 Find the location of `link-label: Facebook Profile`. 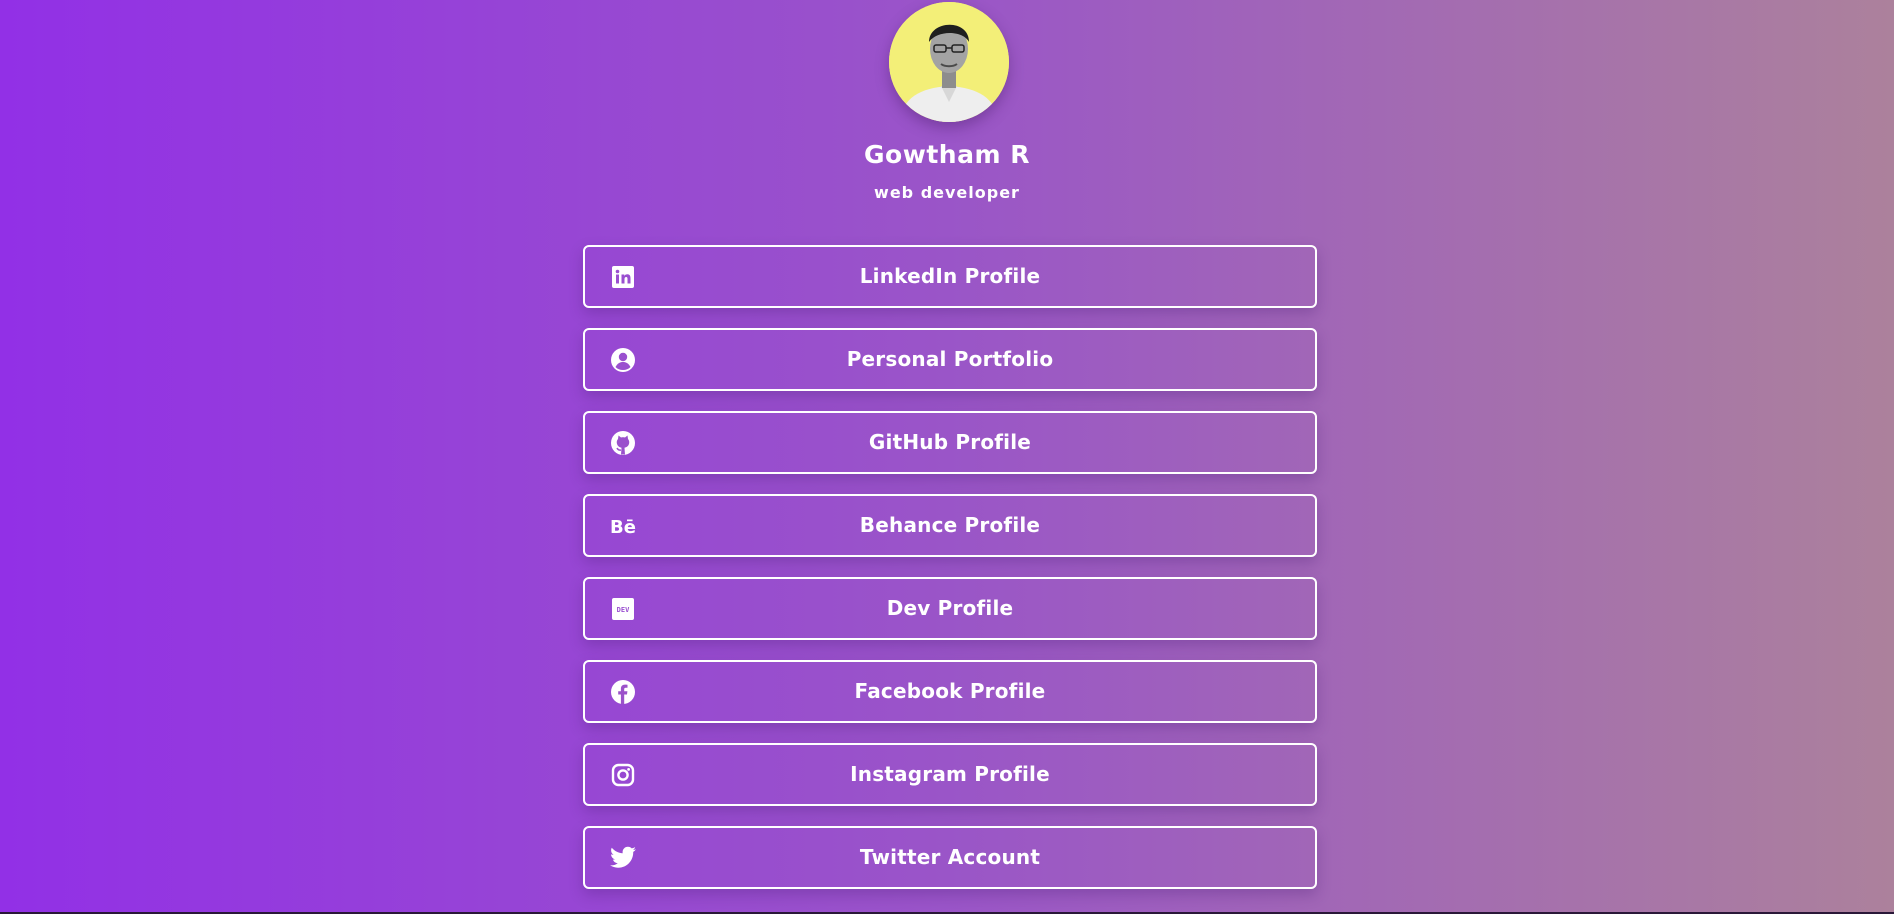

link-label: Facebook Profile is located at coordinates (950, 691).